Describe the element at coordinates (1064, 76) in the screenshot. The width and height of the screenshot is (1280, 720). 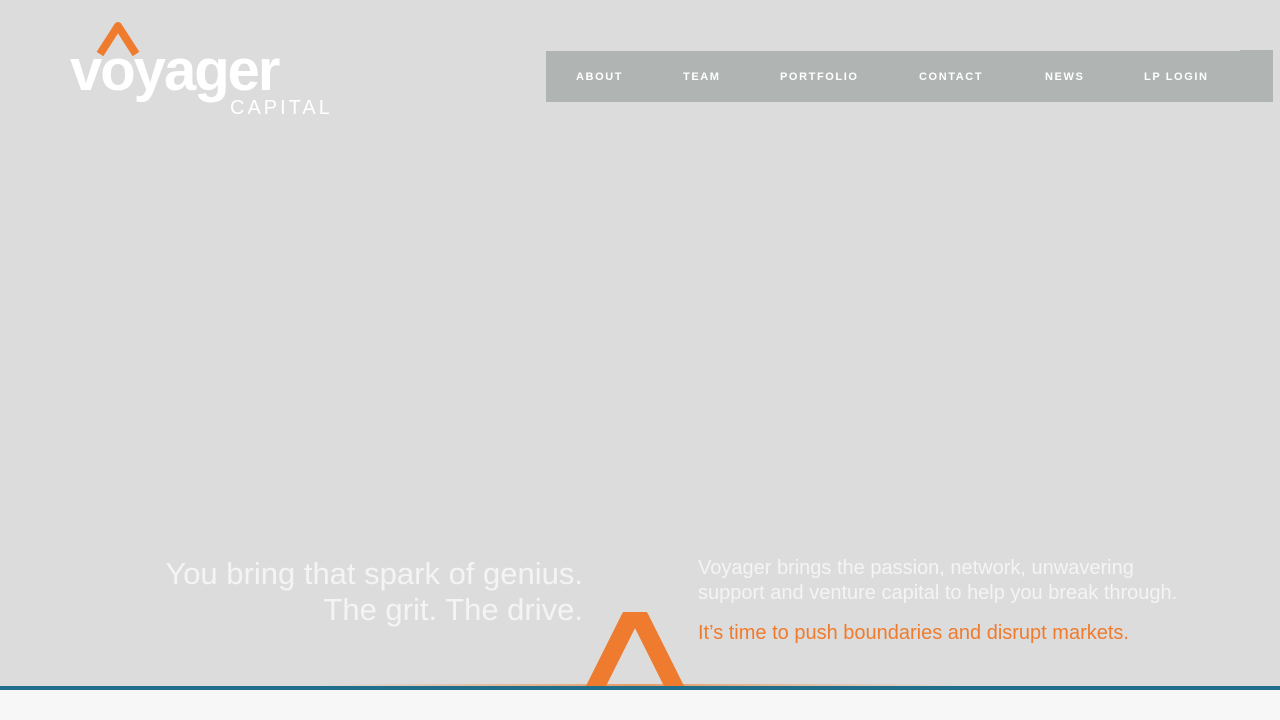
I see `nav-item-news: NEWS` at that location.